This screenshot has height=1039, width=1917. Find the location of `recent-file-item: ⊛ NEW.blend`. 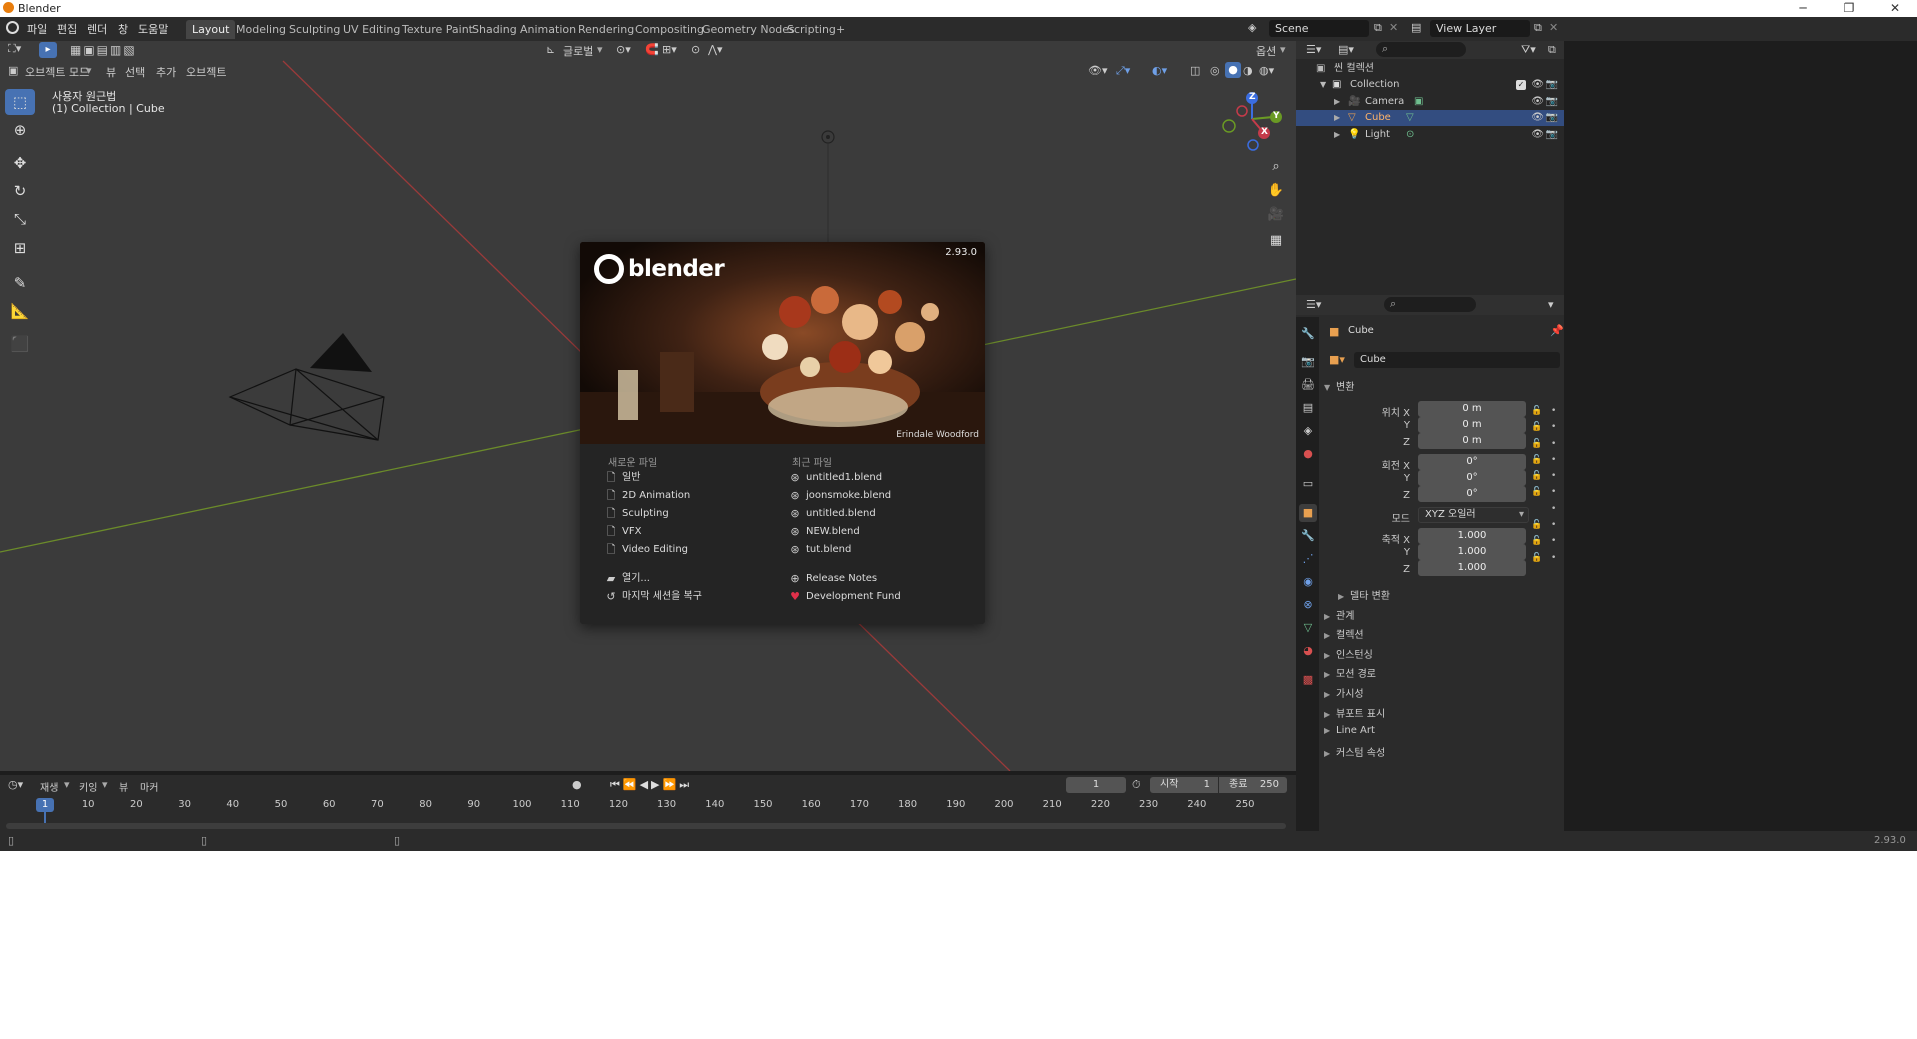

recent-file-item: ⊛ NEW.blend is located at coordinates (823, 532).